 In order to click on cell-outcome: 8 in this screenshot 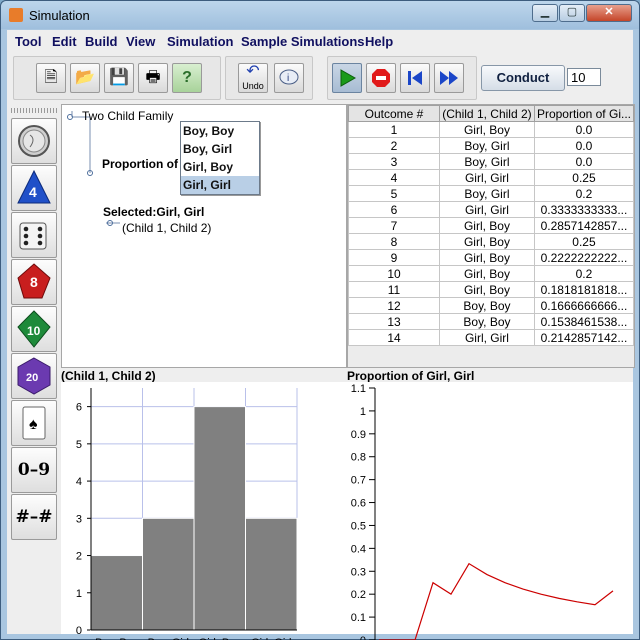, I will do `click(394, 241)`.